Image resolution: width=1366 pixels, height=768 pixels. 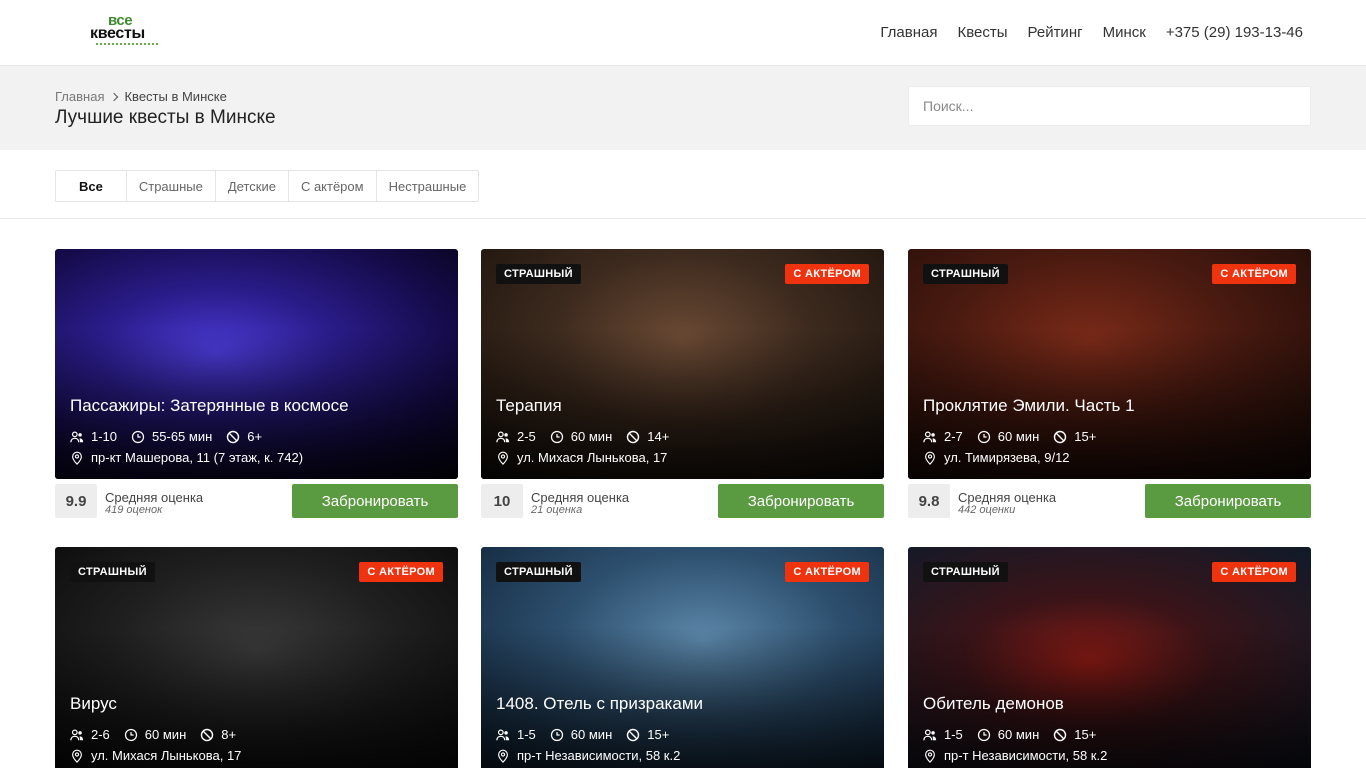 What do you see at coordinates (599, 755) in the screenshot?
I see `address-text: пр-т Независимости, 58 к.2` at bounding box center [599, 755].